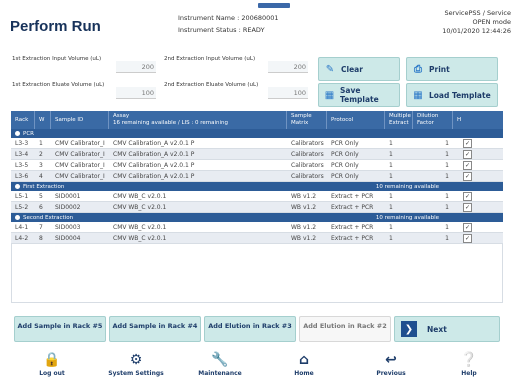 The width and height of the screenshot is (517, 383). I want to click on maintenance-nav: 🔧 Maintenance, so click(220, 363).